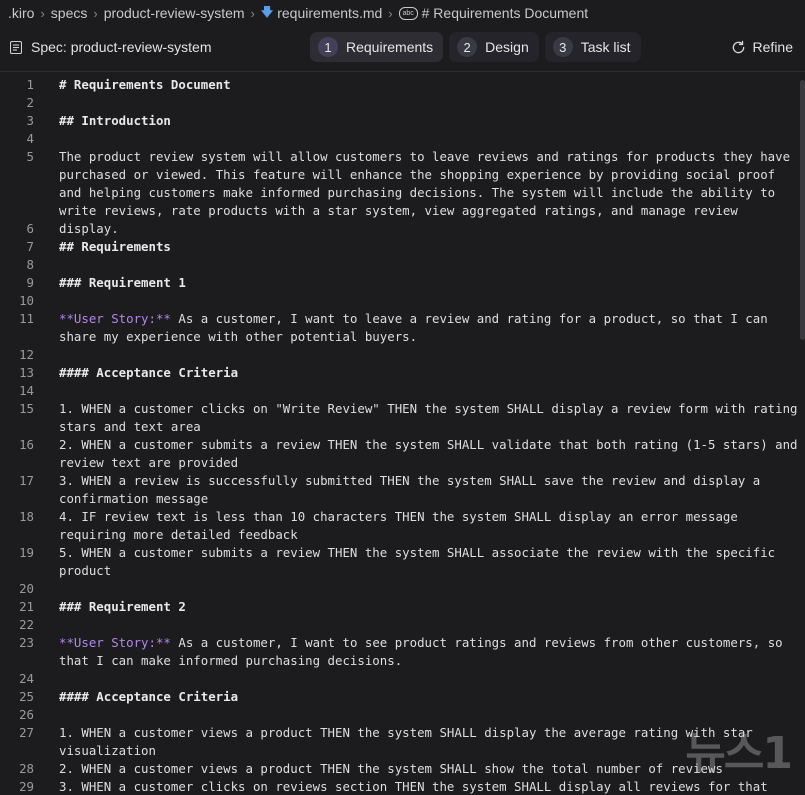 Image resolution: width=805 pixels, height=795 pixels. I want to click on editor-line: 8, so click(402, 265).